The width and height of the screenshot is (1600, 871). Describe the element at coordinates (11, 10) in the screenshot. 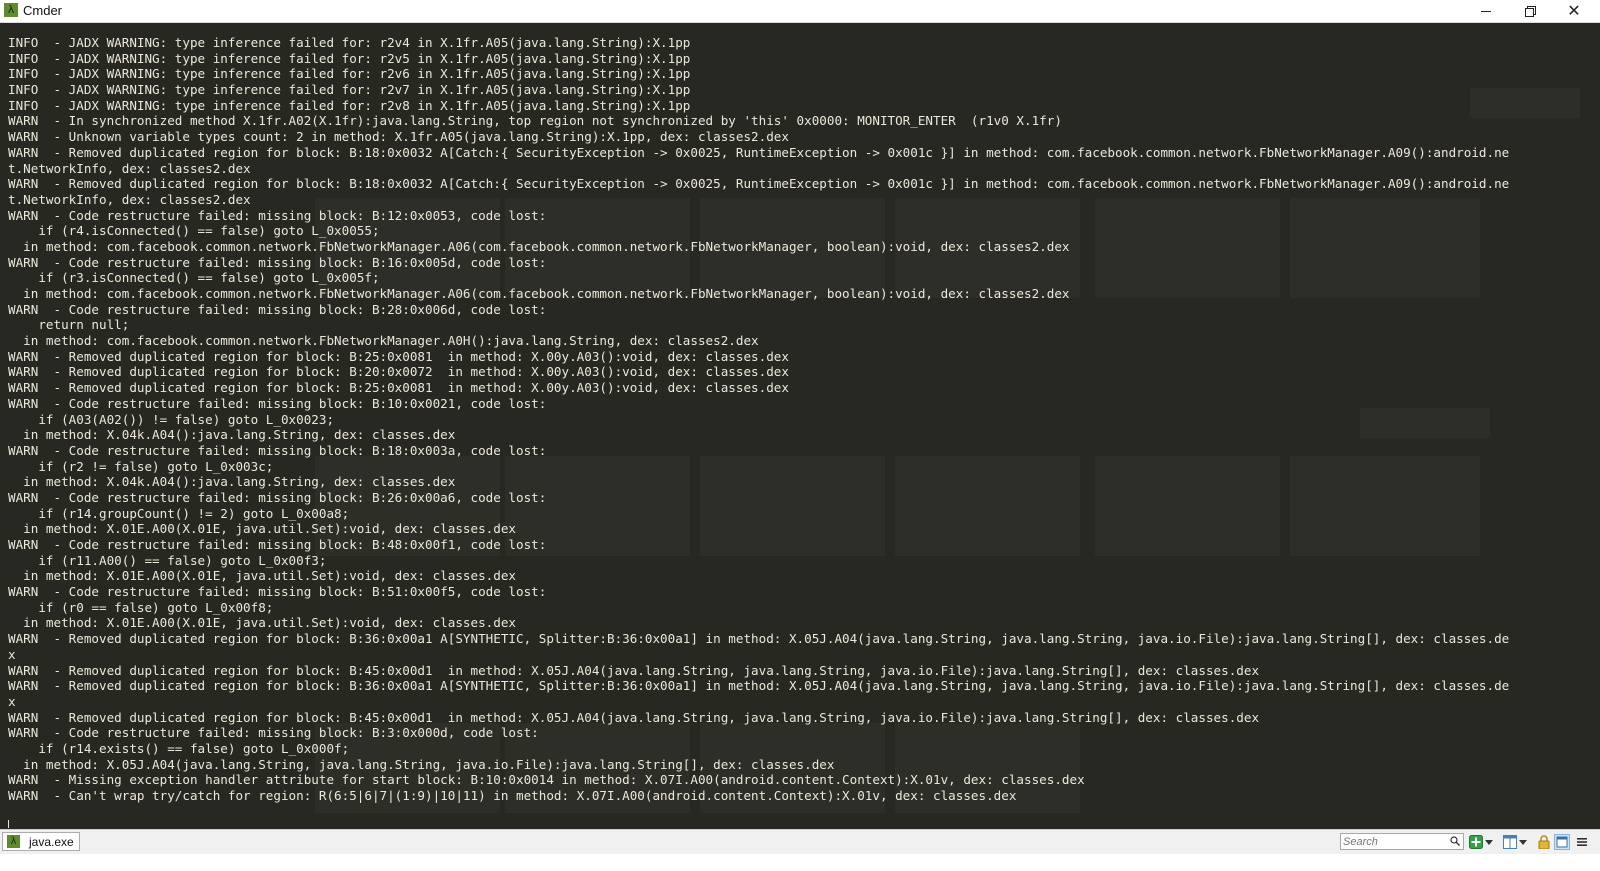

I see `lambda-app-icon: λ` at that location.